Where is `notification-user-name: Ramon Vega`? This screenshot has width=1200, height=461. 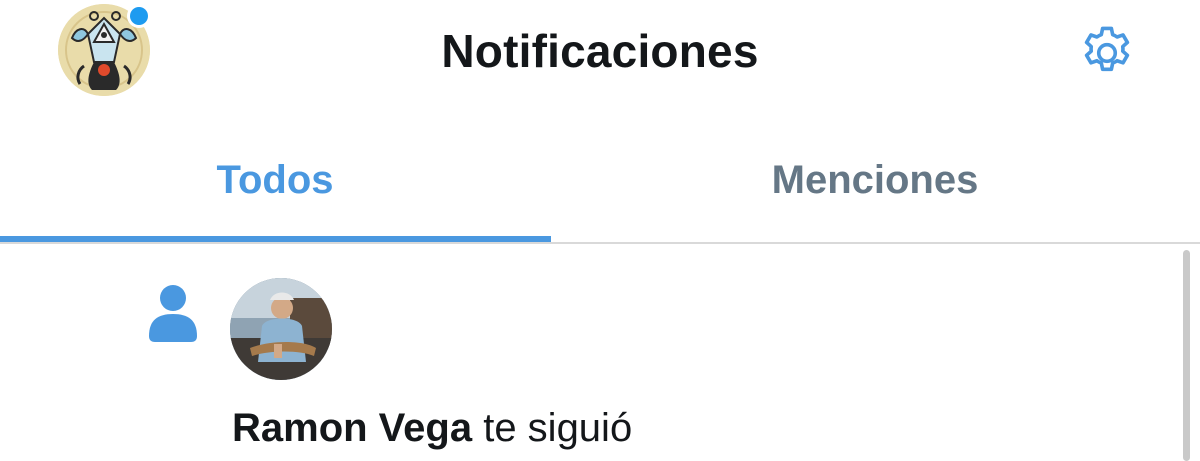
notification-user-name: Ramon Vega is located at coordinates (352, 428).